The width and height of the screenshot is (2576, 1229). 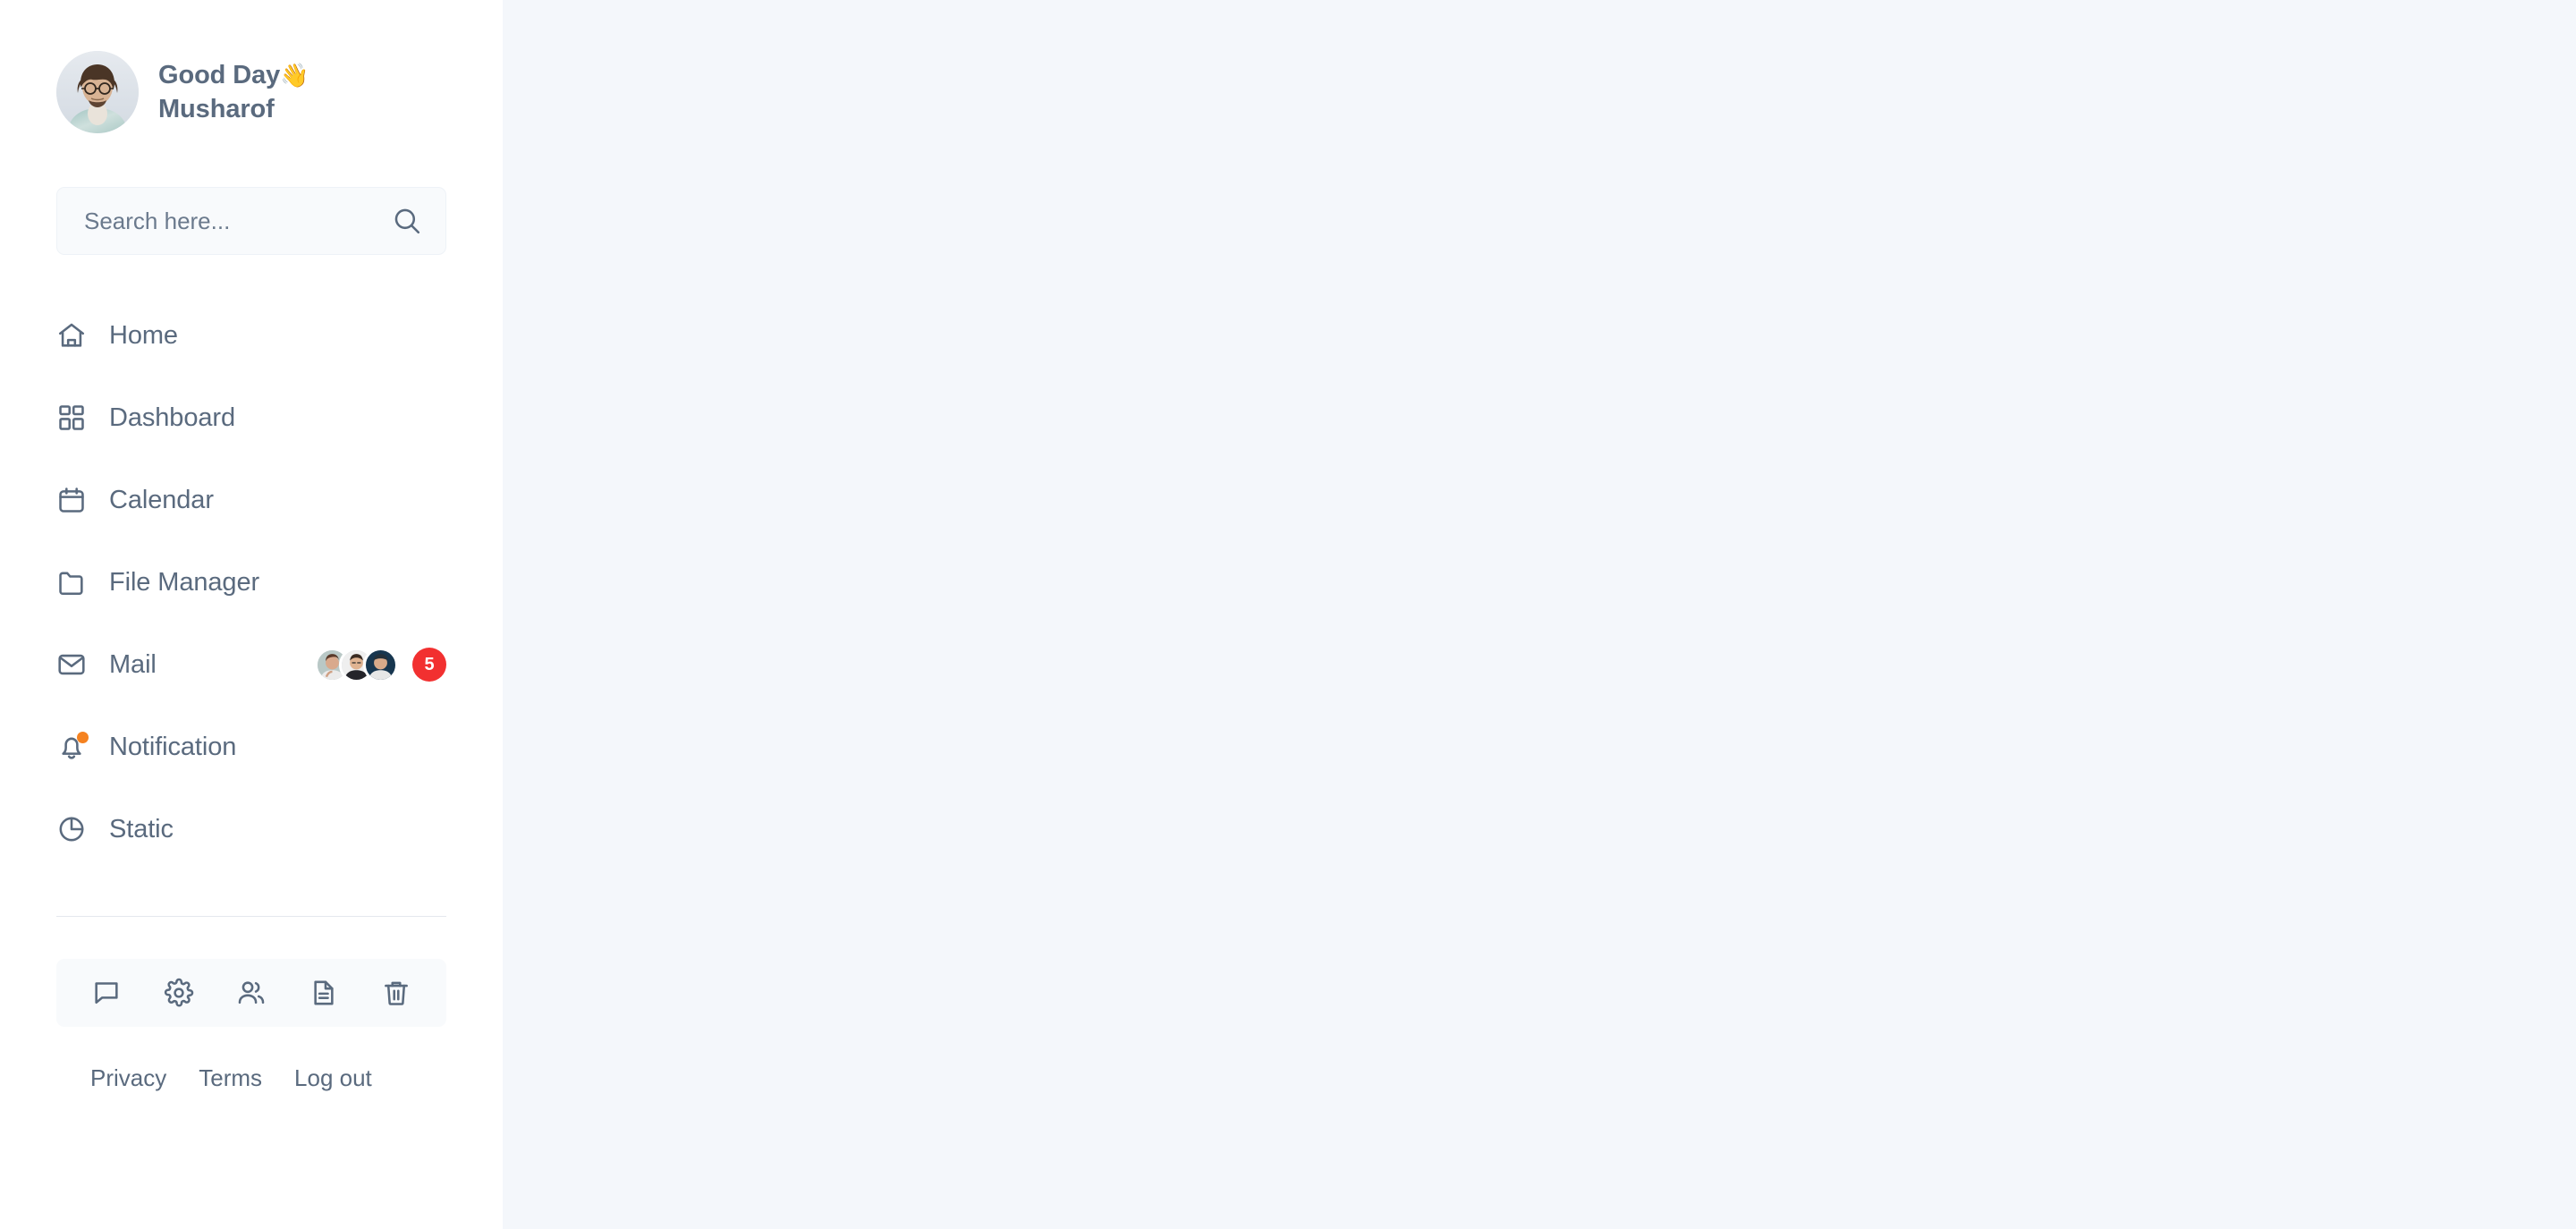 I want to click on grid-icon, so click(x=71, y=418).